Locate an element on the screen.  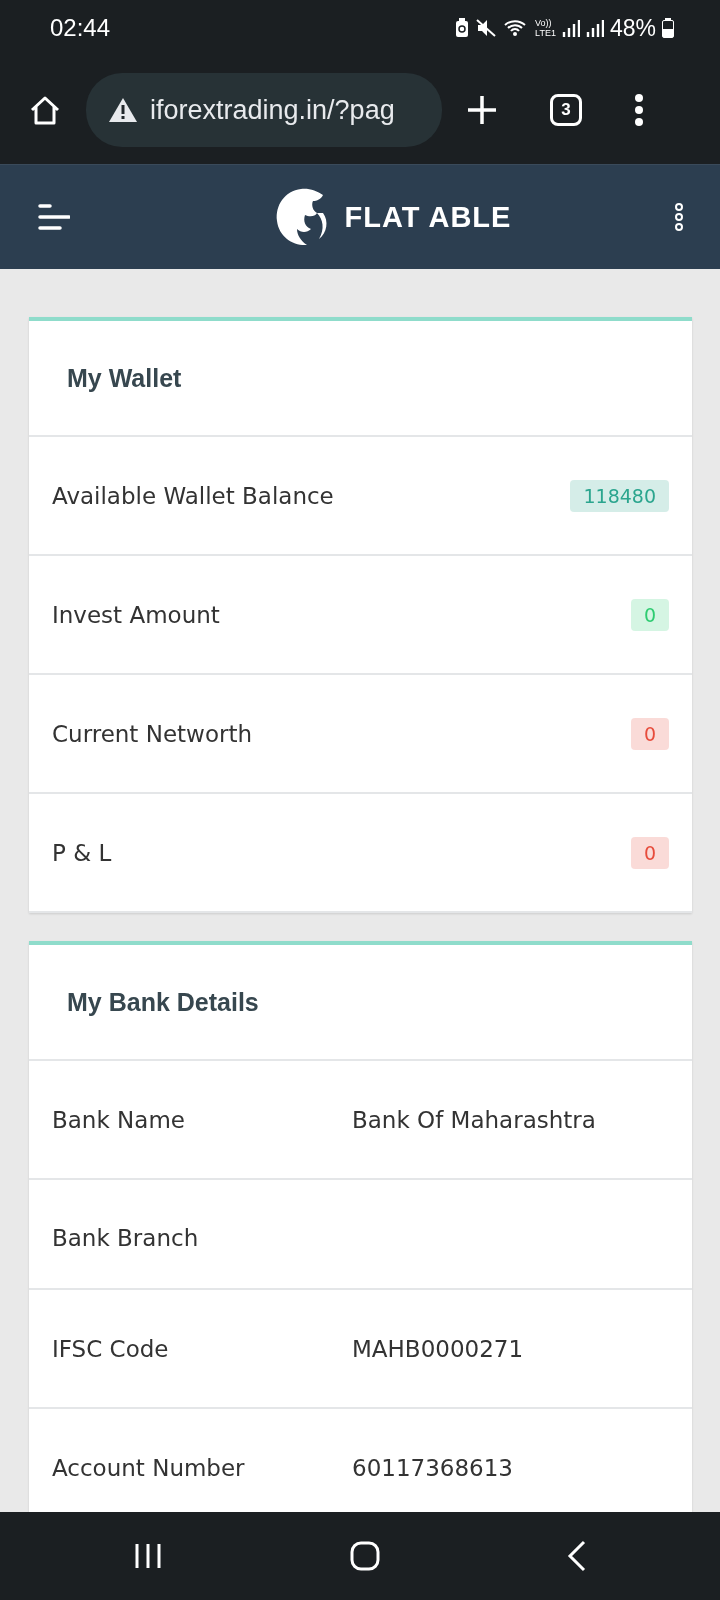
battery-percent: 48% is located at coordinates (632, 28).